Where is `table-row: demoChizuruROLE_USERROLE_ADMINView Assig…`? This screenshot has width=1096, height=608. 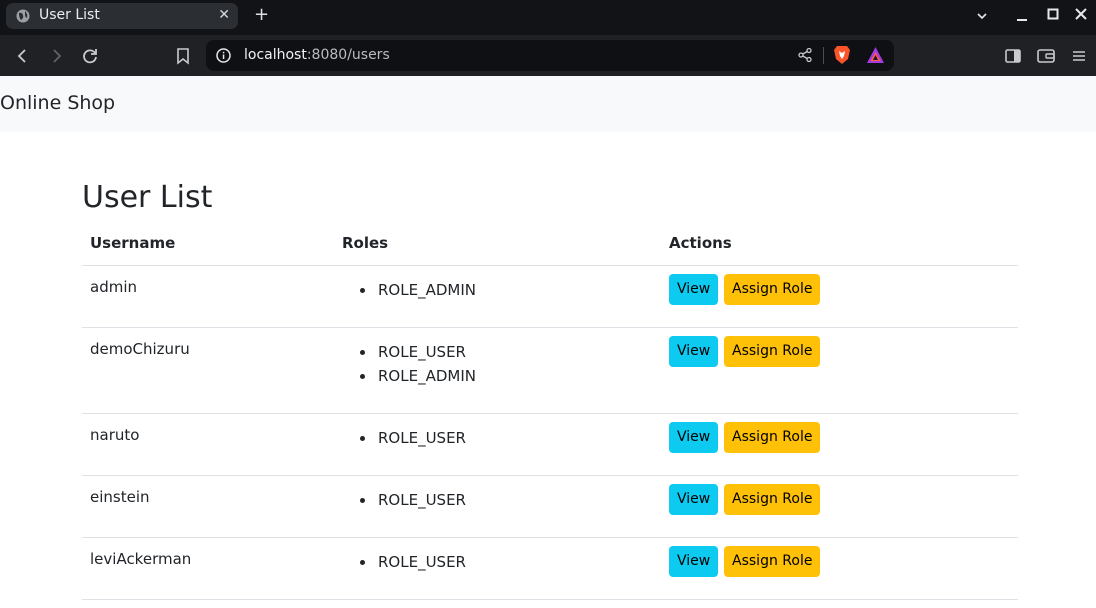 table-row: demoChizuruROLE_USERROLE_ADMINView Assig… is located at coordinates (550, 370).